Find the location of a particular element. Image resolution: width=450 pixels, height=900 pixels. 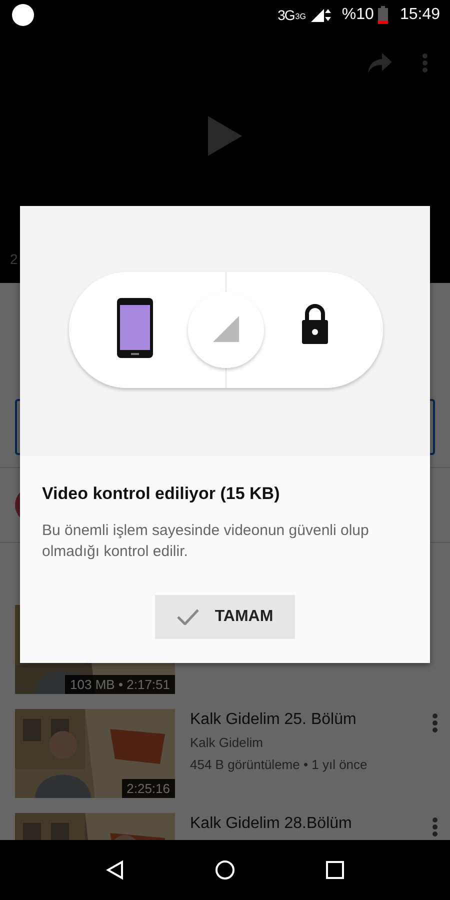

channel-name: Kalk Gidelim is located at coordinates (227, 743).